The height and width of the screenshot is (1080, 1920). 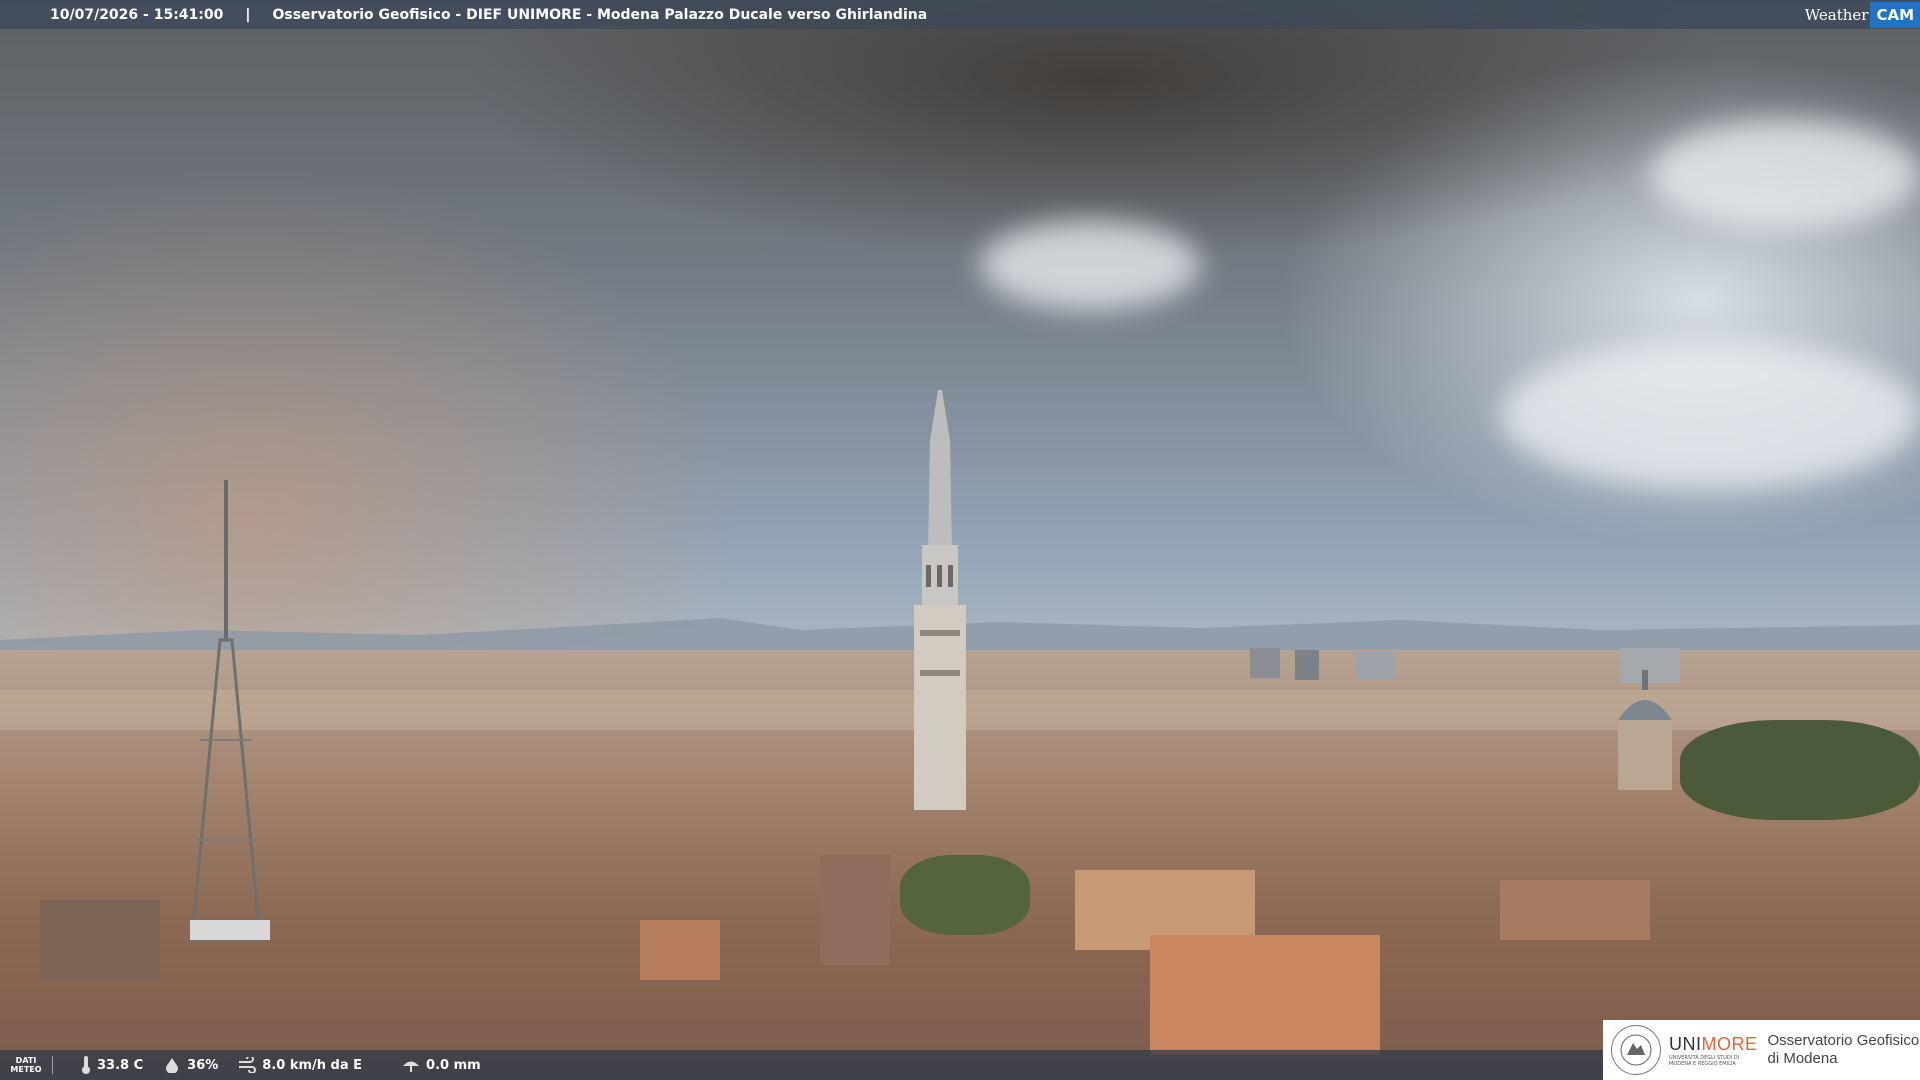 I want to click on brand-weather: Weather, so click(x=1836, y=14).